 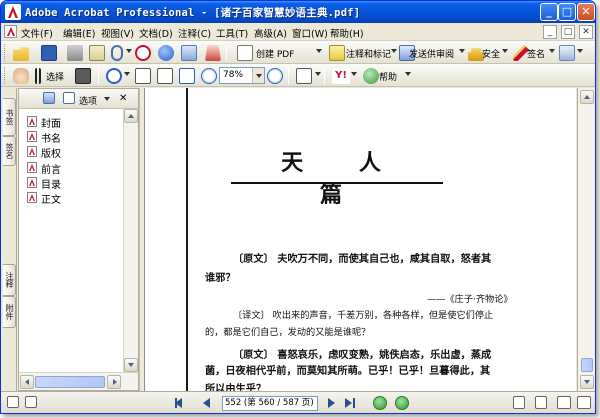 What do you see at coordinates (258, 75) in the screenshot?
I see `zoom-dropdown-icon` at bounding box center [258, 75].